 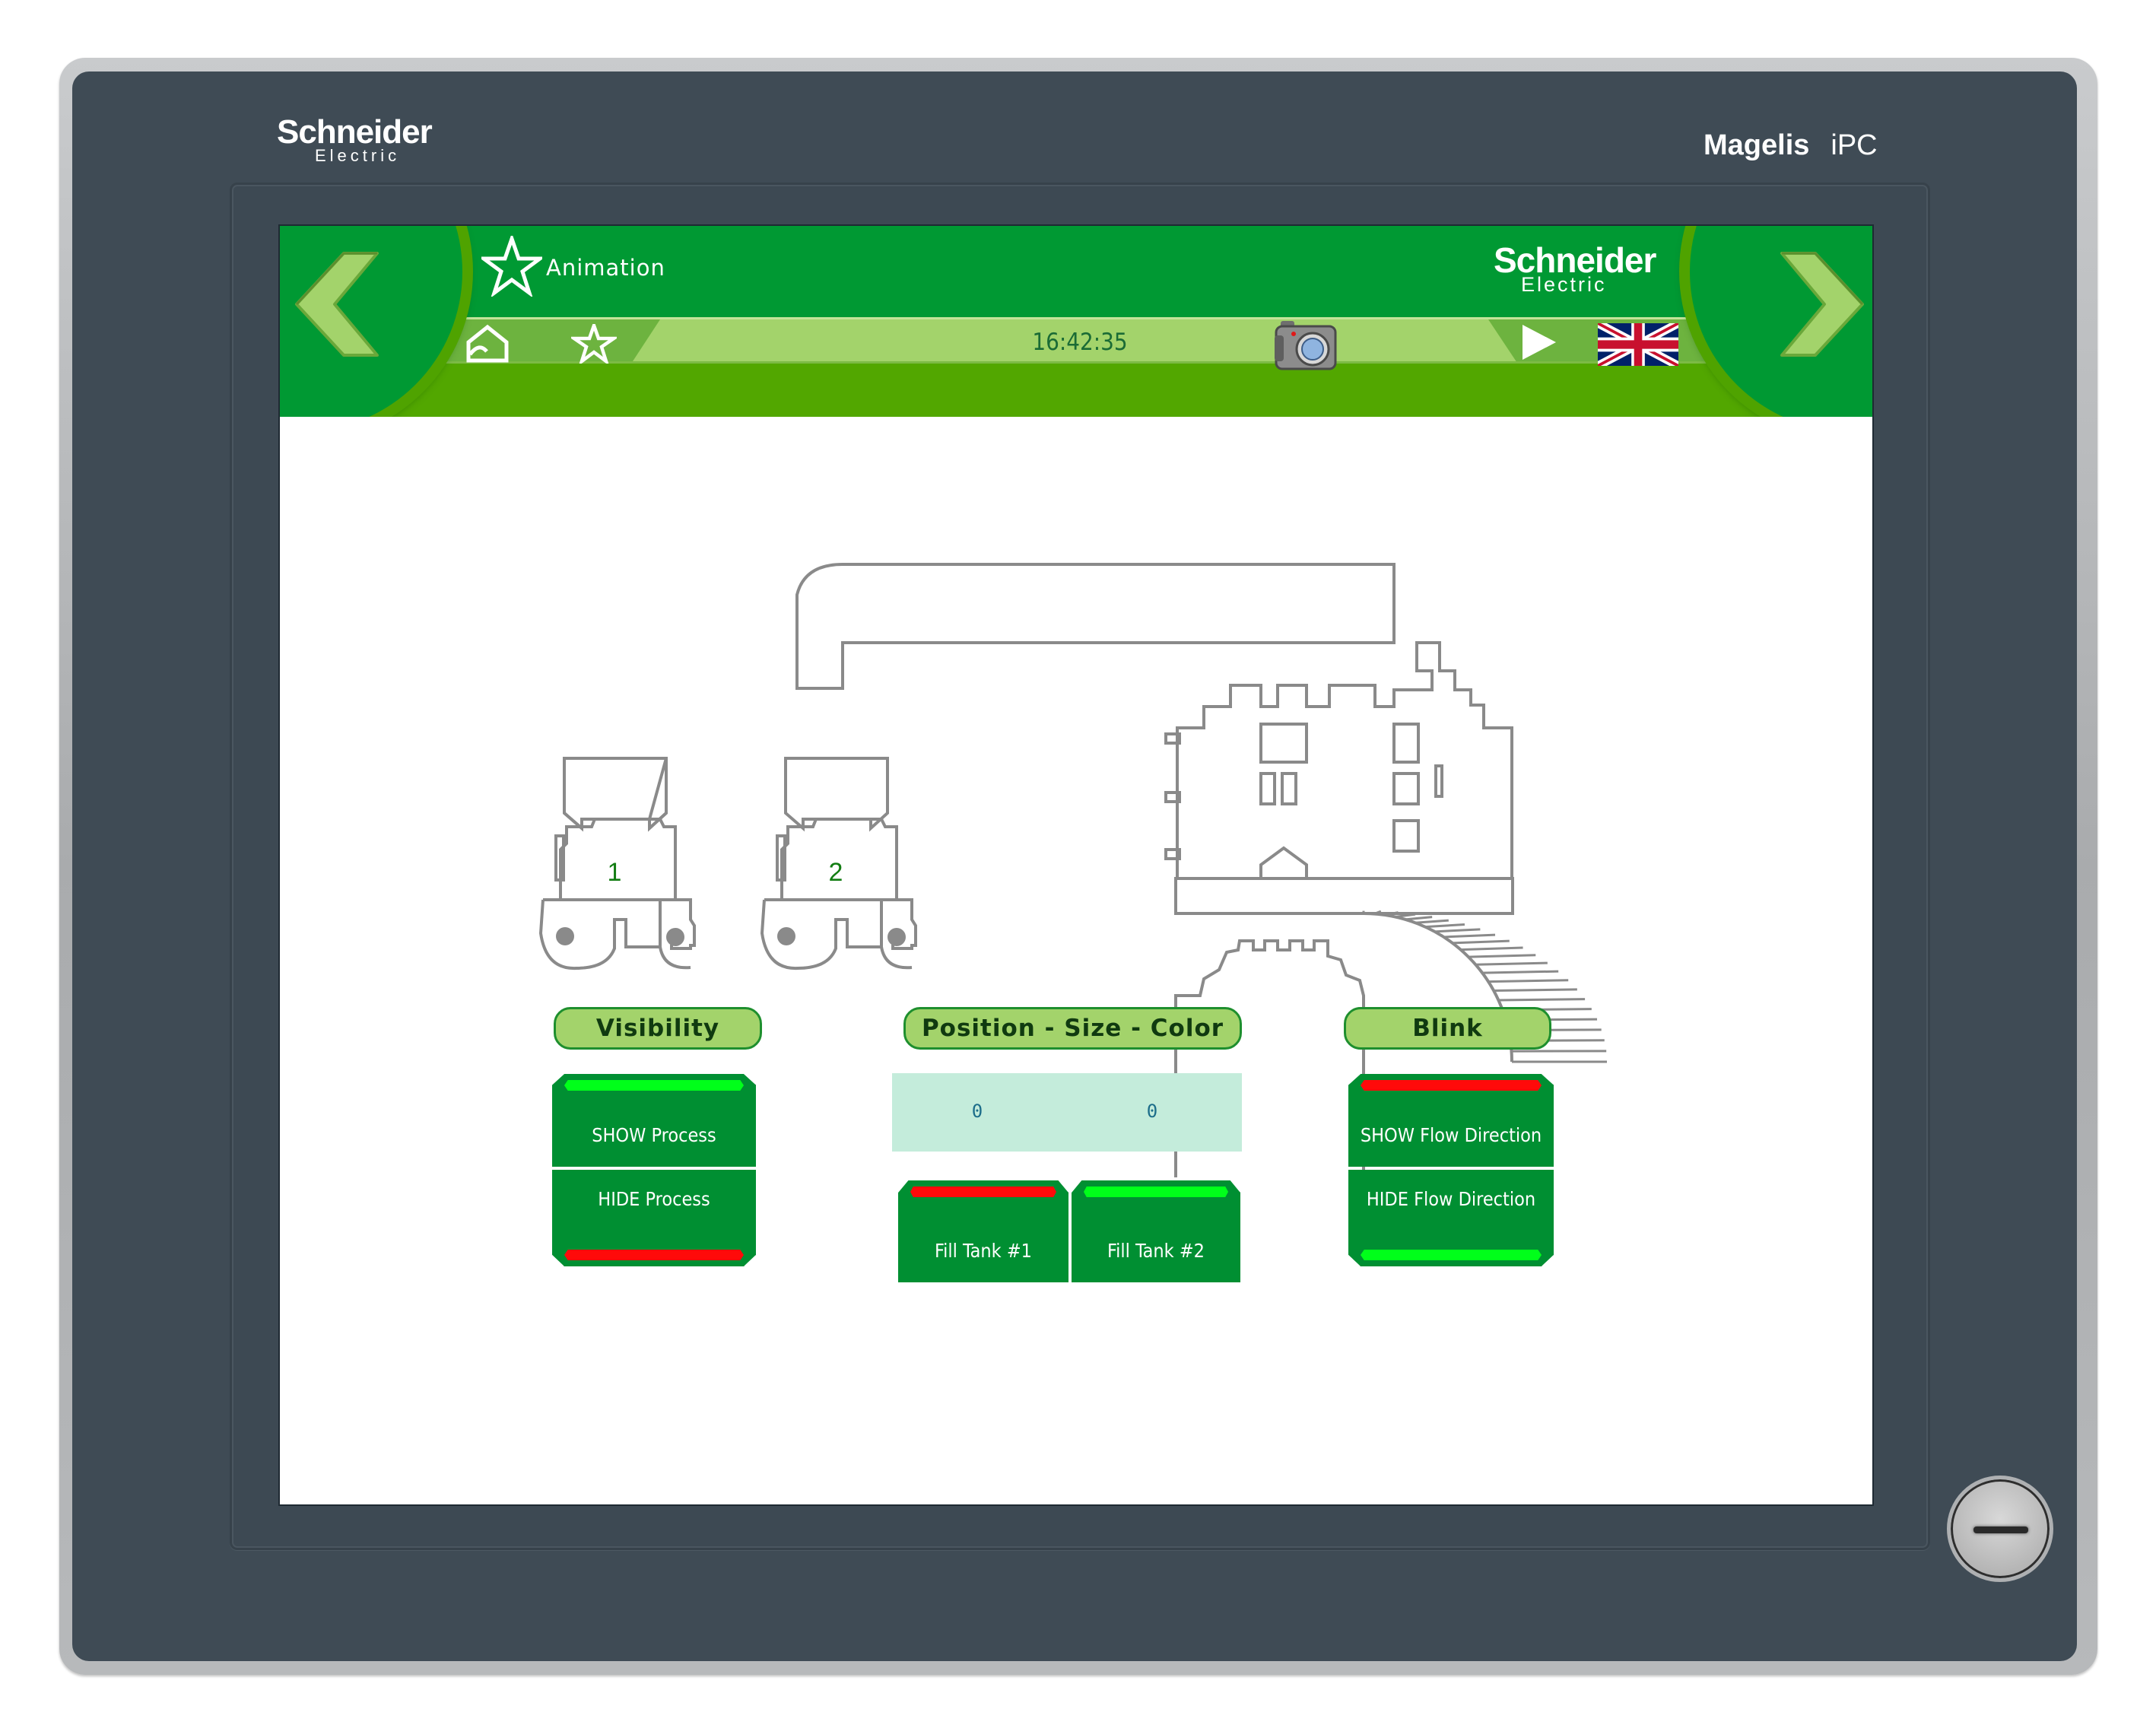 What do you see at coordinates (654, 1199) in the screenshot?
I see `hide-process-label: HIDE Process` at bounding box center [654, 1199].